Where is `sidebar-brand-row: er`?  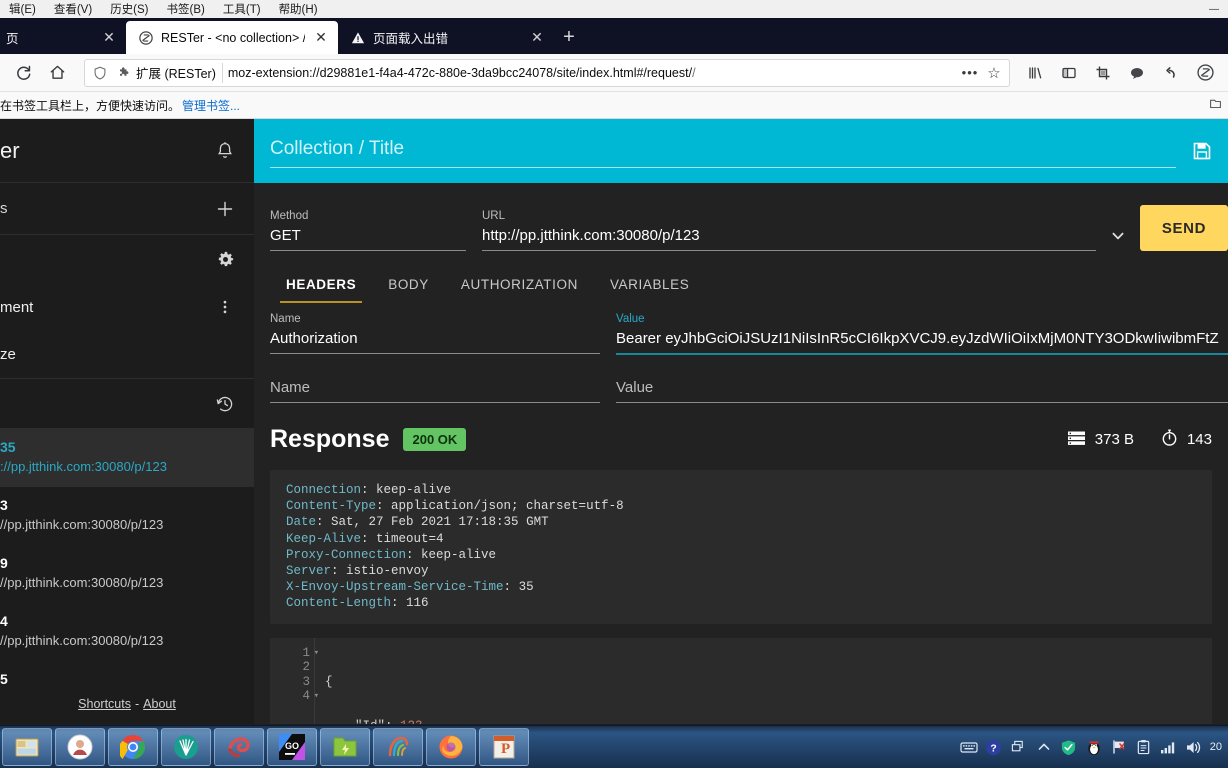
sidebar-brand-row: er is located at coordinates (127, 151).